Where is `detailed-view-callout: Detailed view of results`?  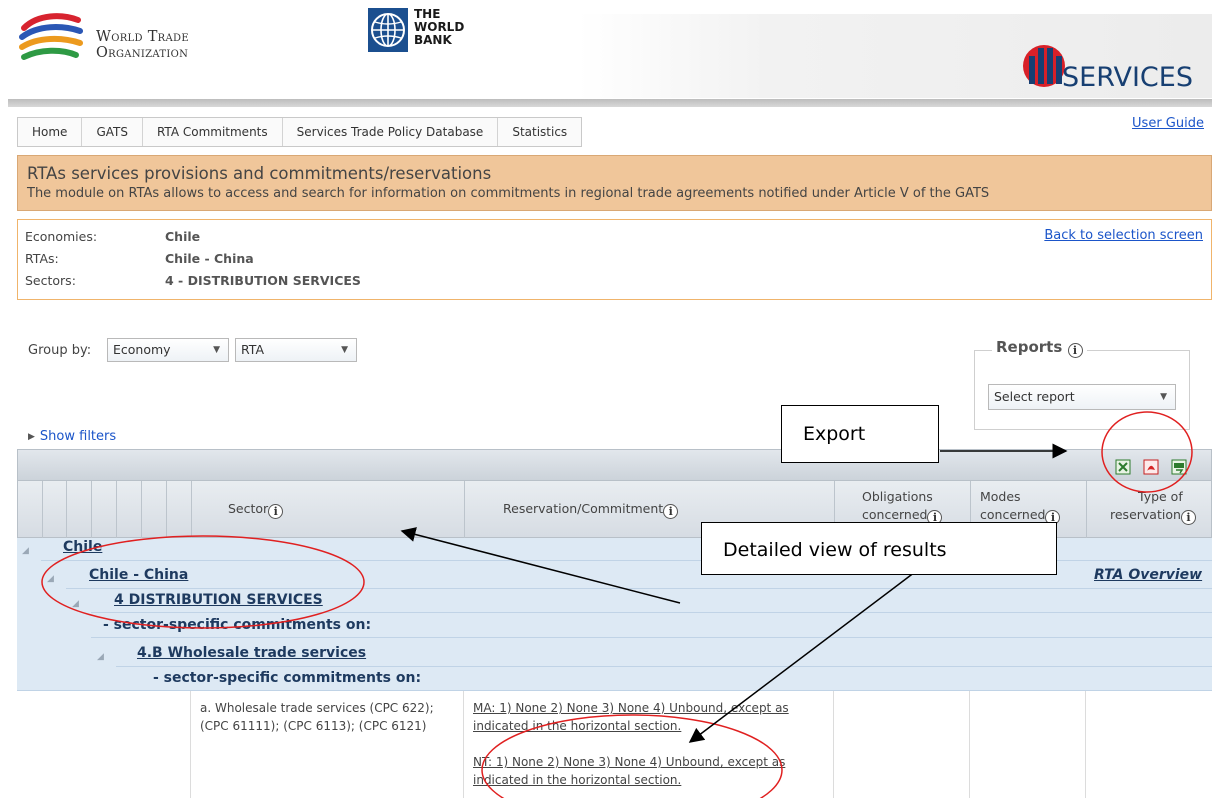
detailed-view-callout: Detailed view of results is located at coordinates (879, 548).